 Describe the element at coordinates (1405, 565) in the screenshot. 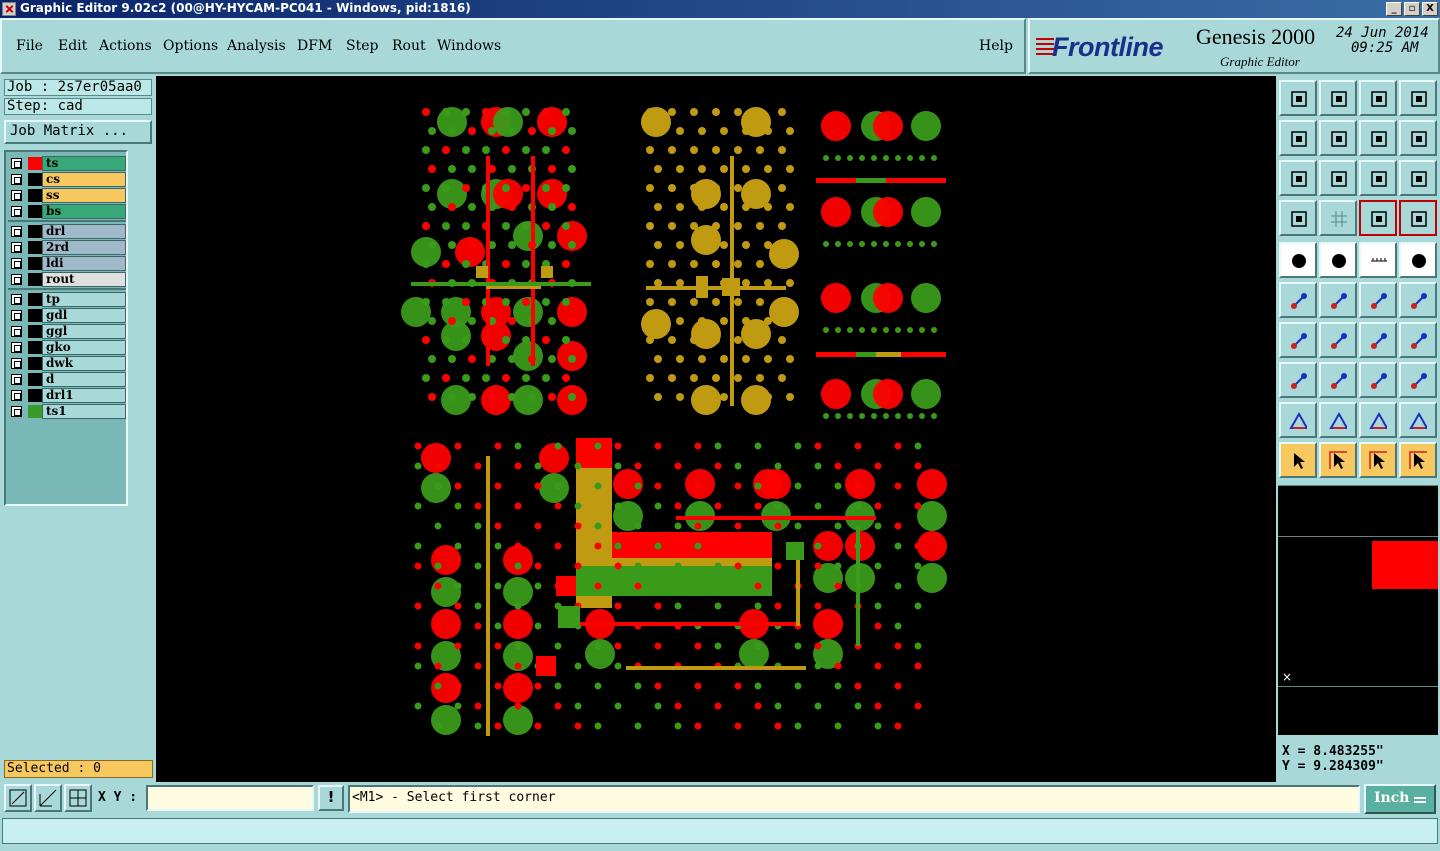

I see `overview-viewport` at that location.